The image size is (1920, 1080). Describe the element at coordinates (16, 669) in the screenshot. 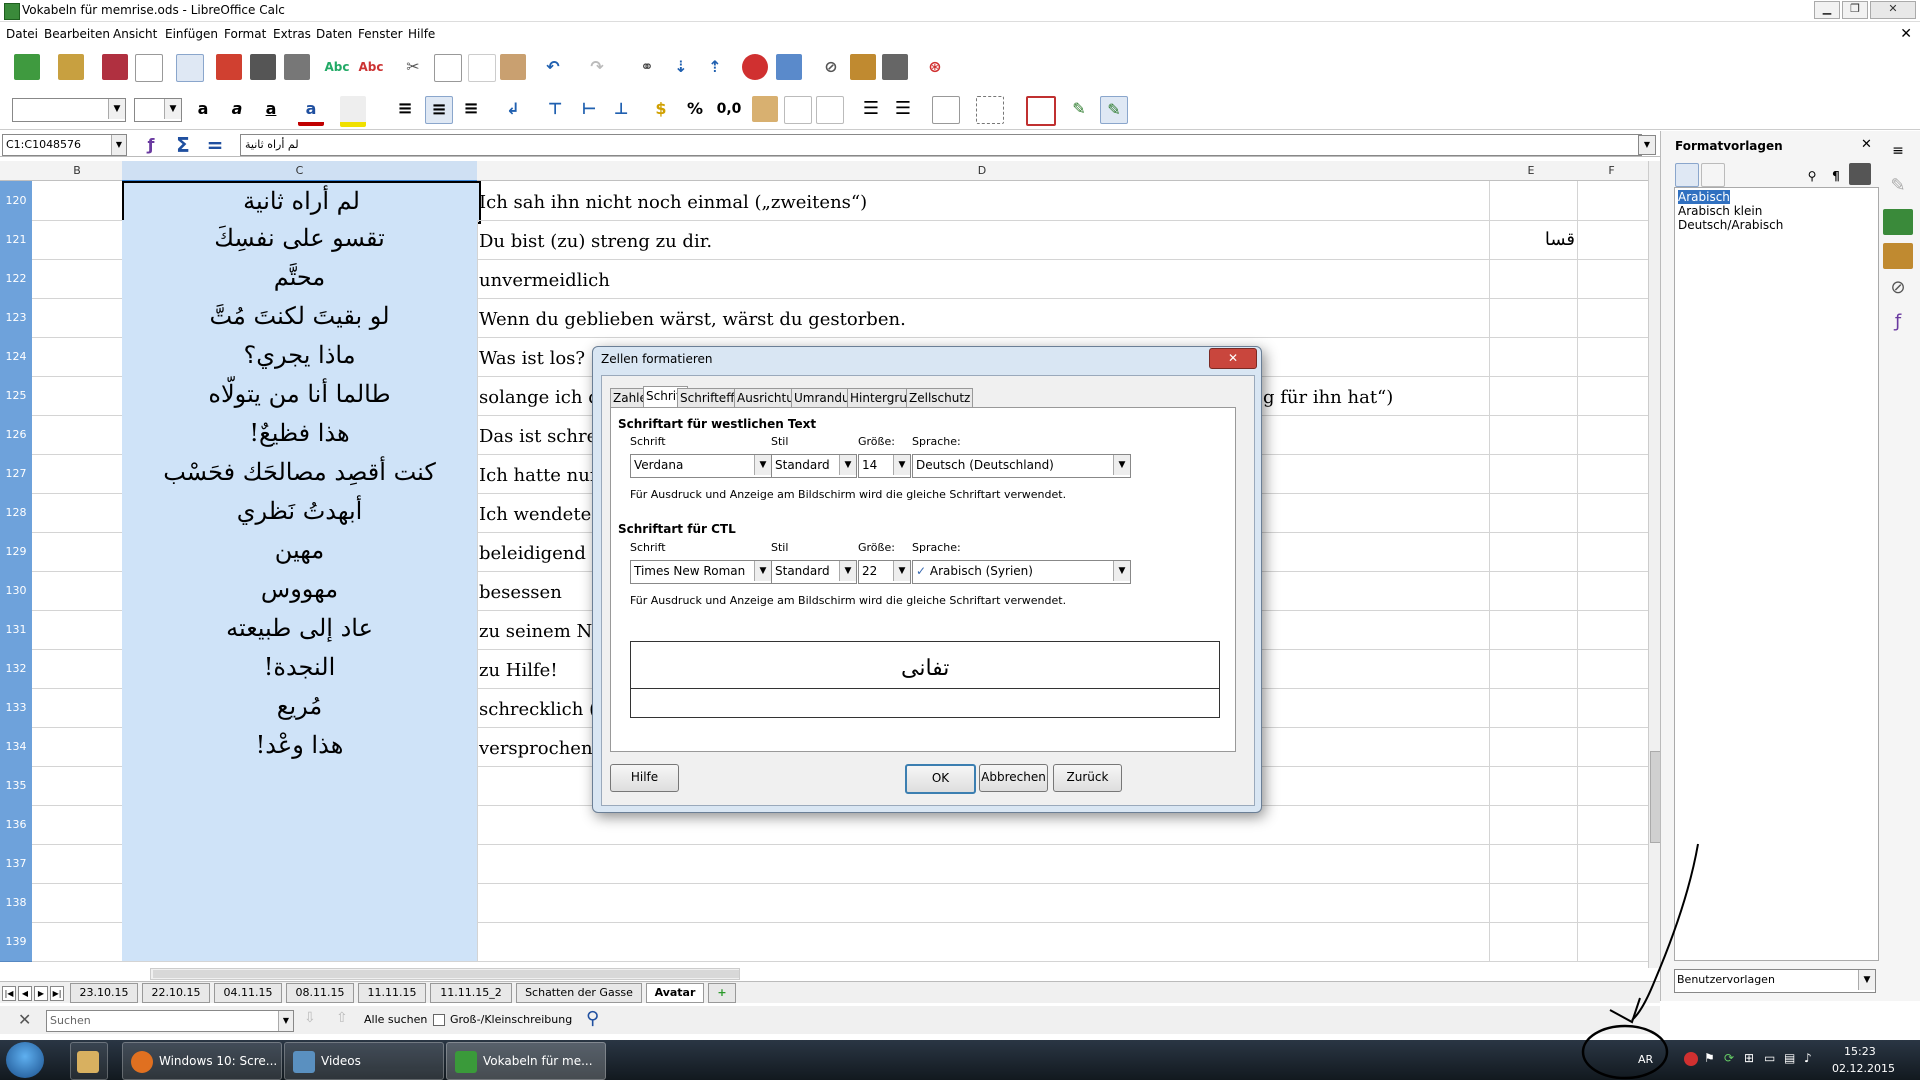

I see `row-header: 132` at that location.